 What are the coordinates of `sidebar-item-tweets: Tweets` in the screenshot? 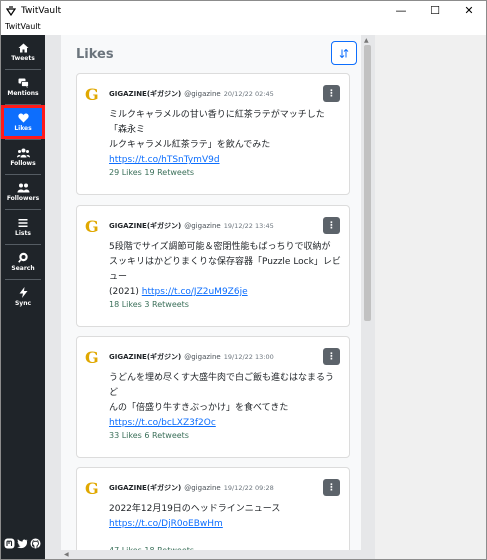 It's located at (23, 52).